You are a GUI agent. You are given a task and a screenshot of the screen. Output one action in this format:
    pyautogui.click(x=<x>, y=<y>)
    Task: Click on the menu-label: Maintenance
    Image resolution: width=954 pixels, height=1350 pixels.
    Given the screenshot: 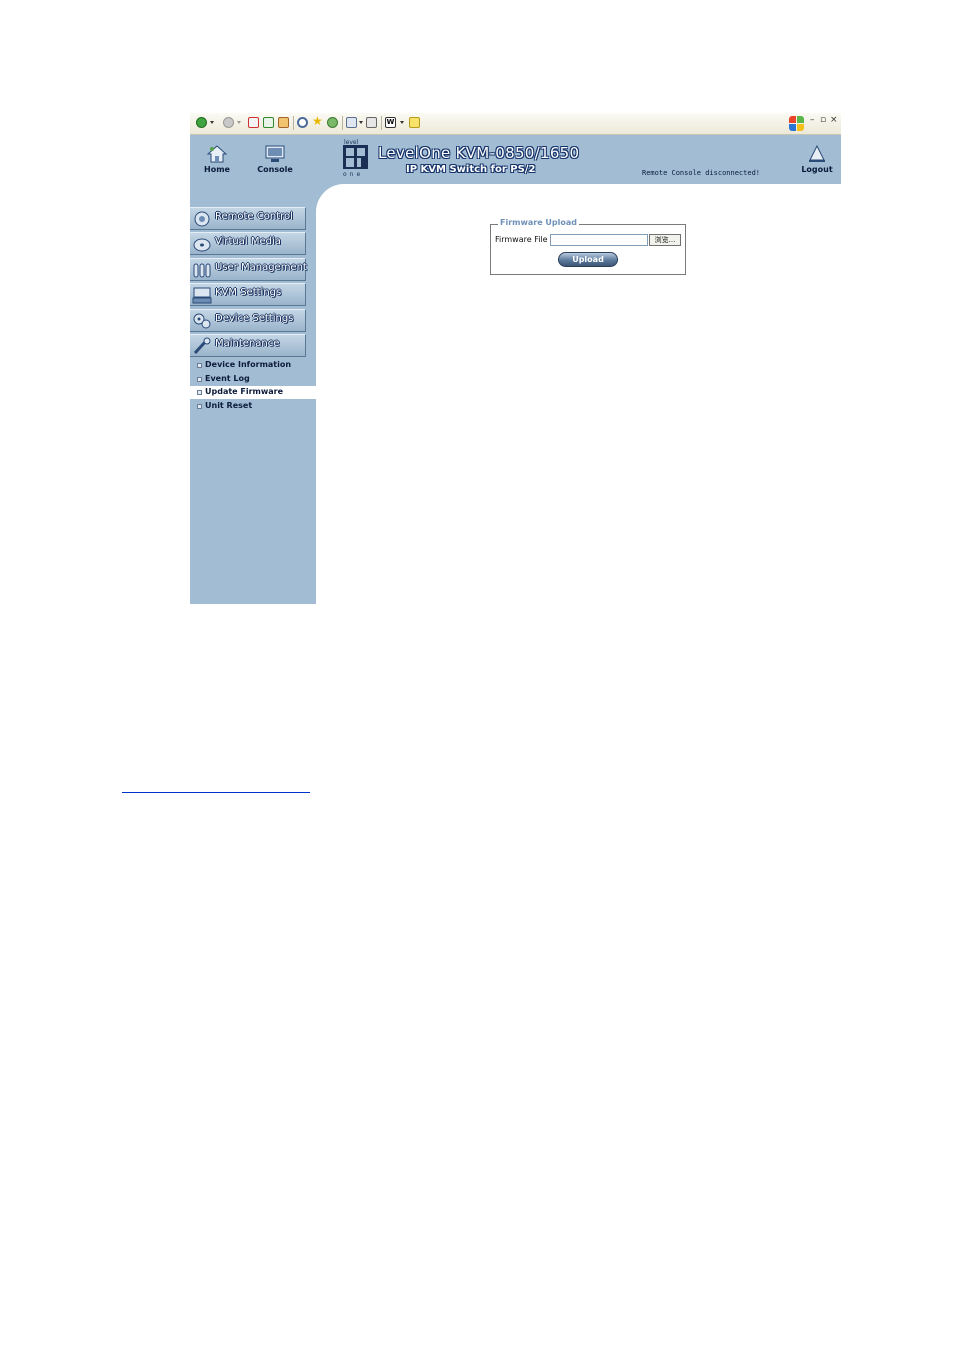 What is the action you would take?
    pyautogui.click(x=247, y=343)
    